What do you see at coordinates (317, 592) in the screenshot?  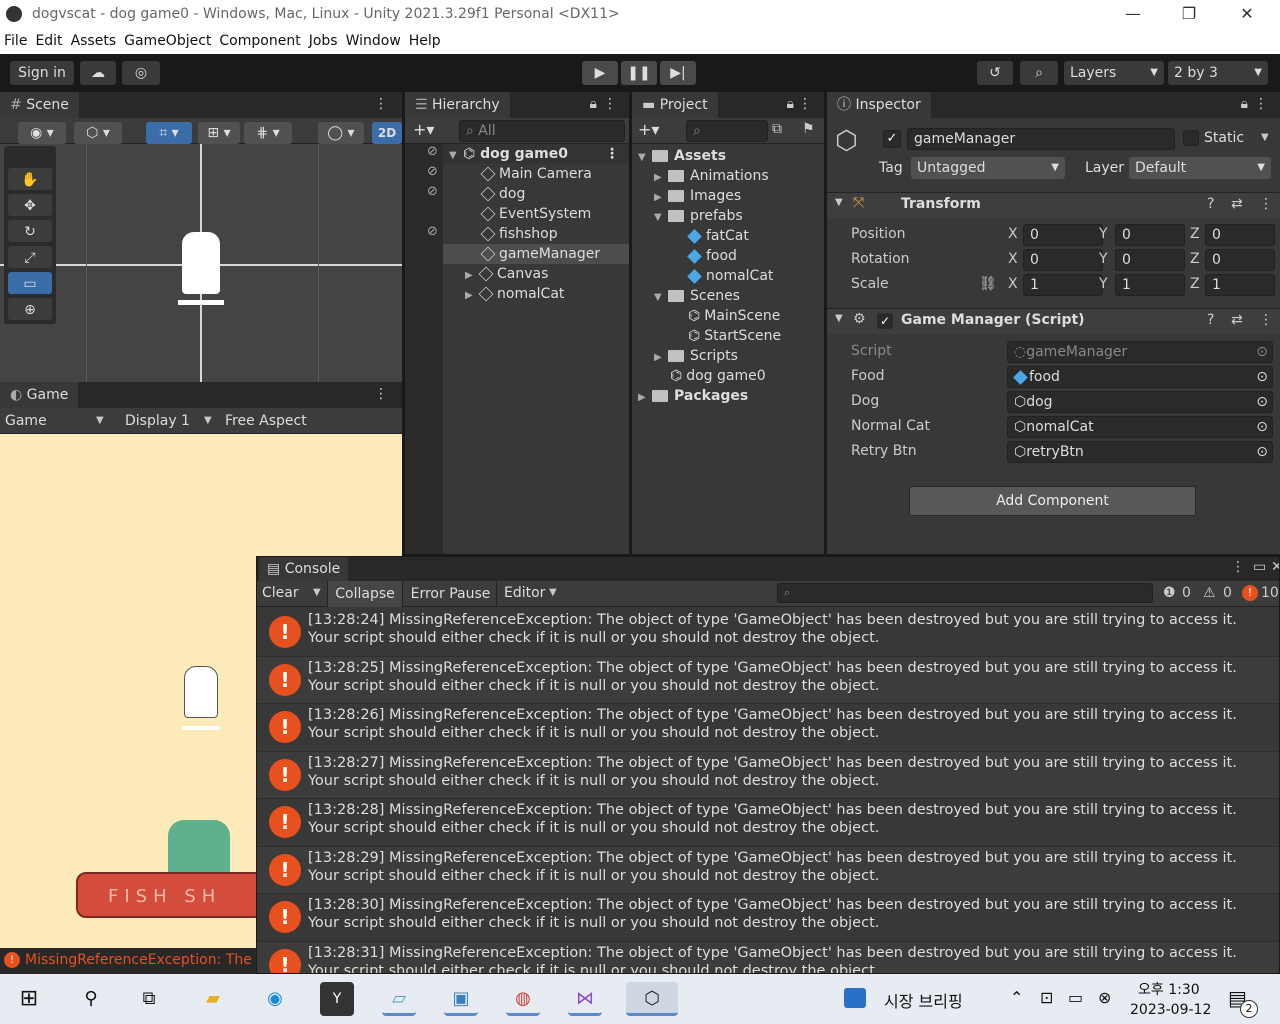 I see `chevron-down-icon: ▼` at bounding box center [317, 592].